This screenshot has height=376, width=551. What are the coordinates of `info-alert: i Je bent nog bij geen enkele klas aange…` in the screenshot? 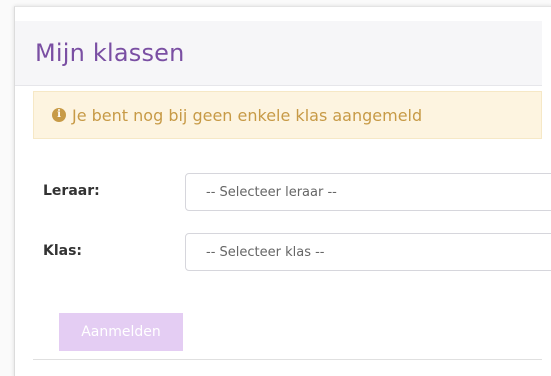 It's located at (287, 115).